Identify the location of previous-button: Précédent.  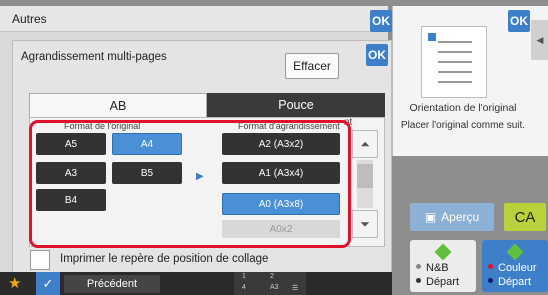
(112, 284).